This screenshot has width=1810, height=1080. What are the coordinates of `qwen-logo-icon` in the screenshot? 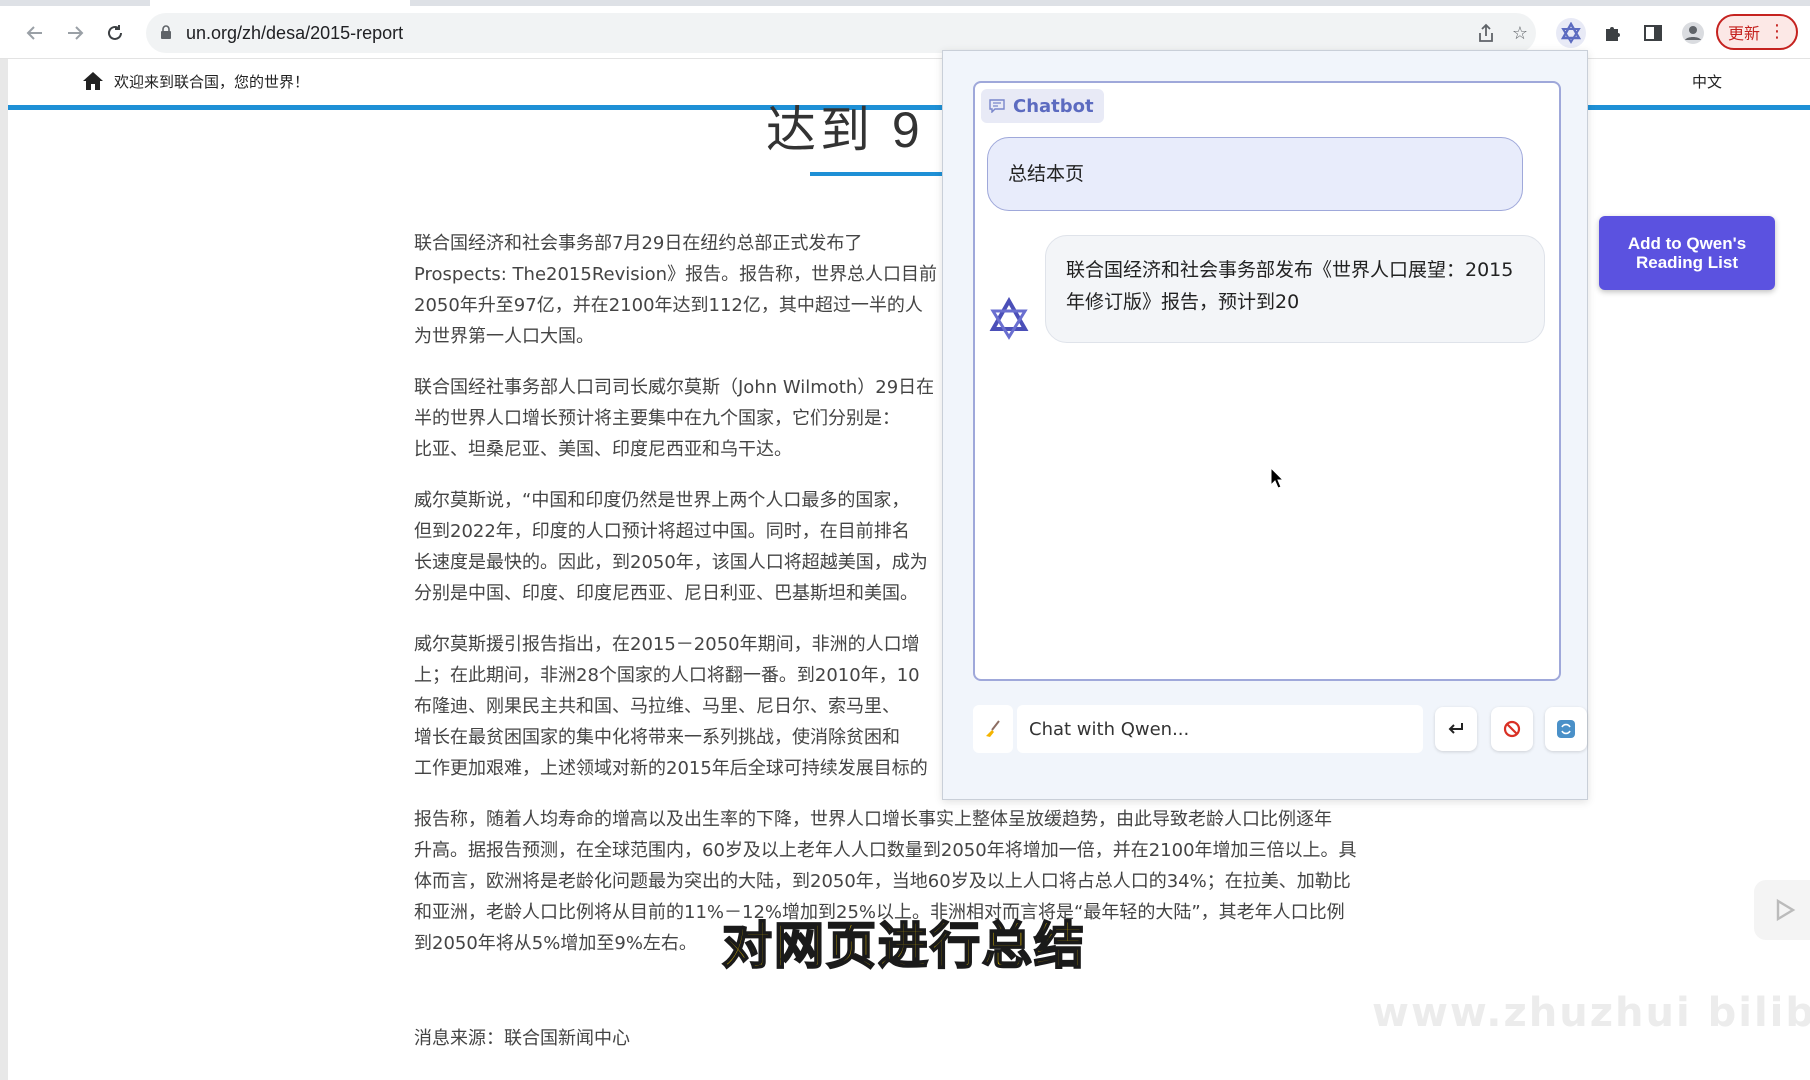 It's located at (1571, 33).